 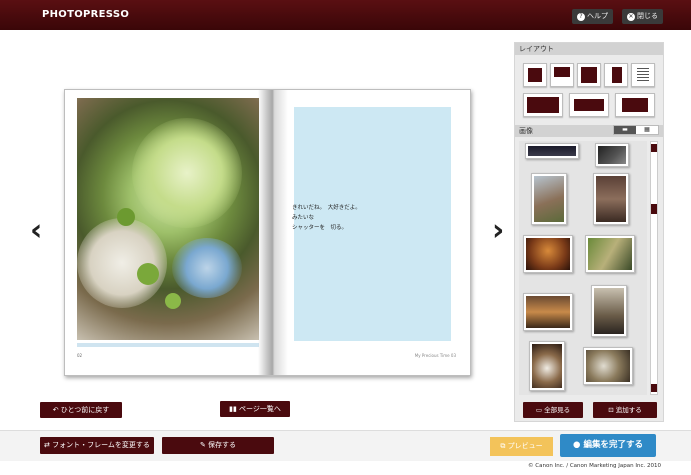 I want to click on close-icon: ✕, so click(x=631, y=16).